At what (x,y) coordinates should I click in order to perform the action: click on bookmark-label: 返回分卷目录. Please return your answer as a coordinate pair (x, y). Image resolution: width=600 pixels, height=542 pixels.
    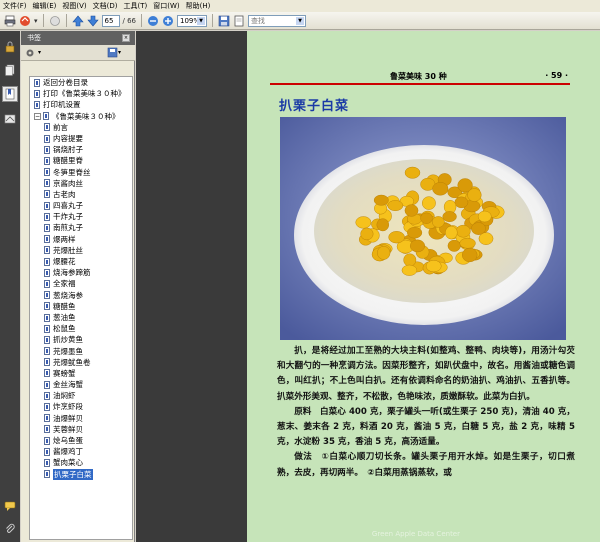
    Looking at the image, I should click on (65, 82).